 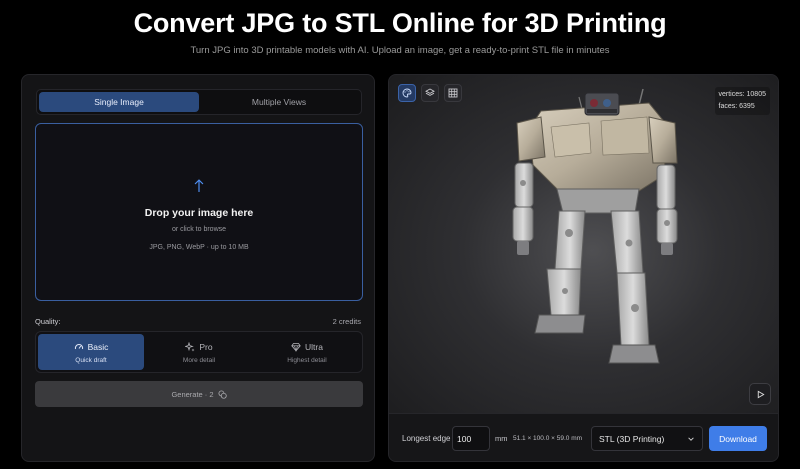 I want to click on generate-button: Generate · 2, so click(x=199, y=394).